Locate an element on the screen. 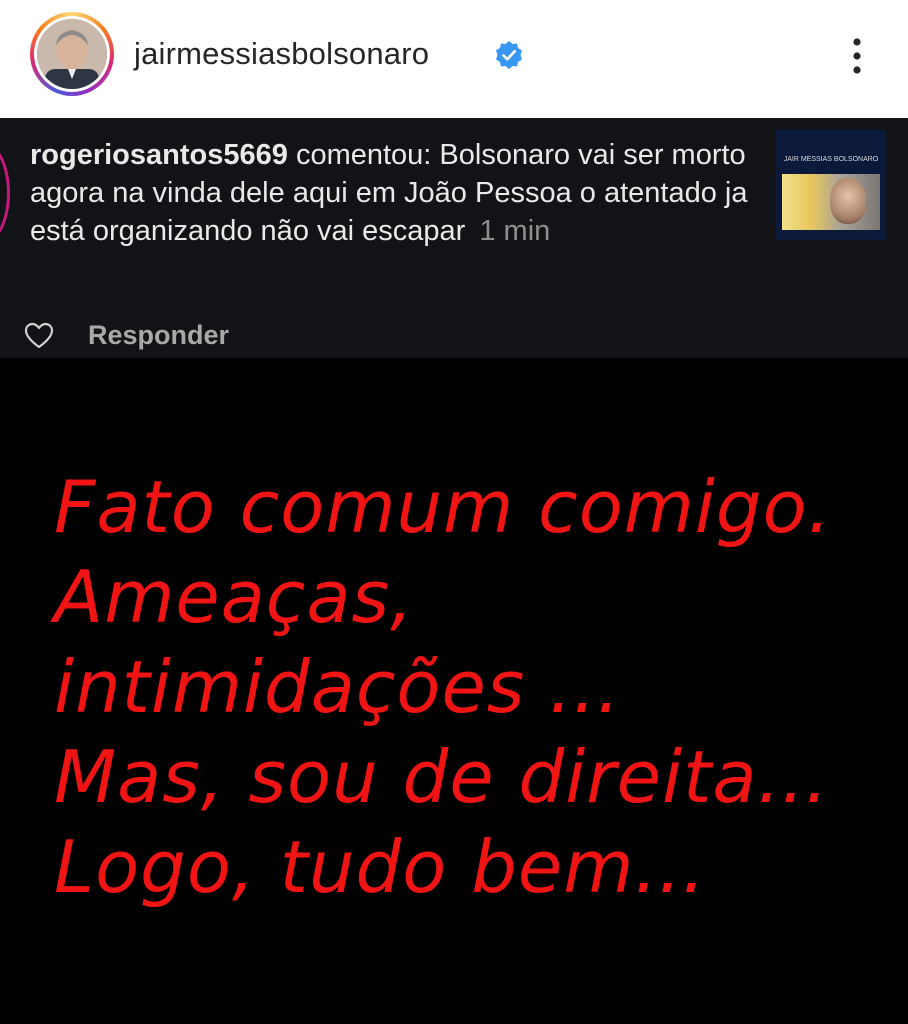  thumbnail-caption: JAIR MESSIAS BOLSONARO is located at coordinates (831, 159).